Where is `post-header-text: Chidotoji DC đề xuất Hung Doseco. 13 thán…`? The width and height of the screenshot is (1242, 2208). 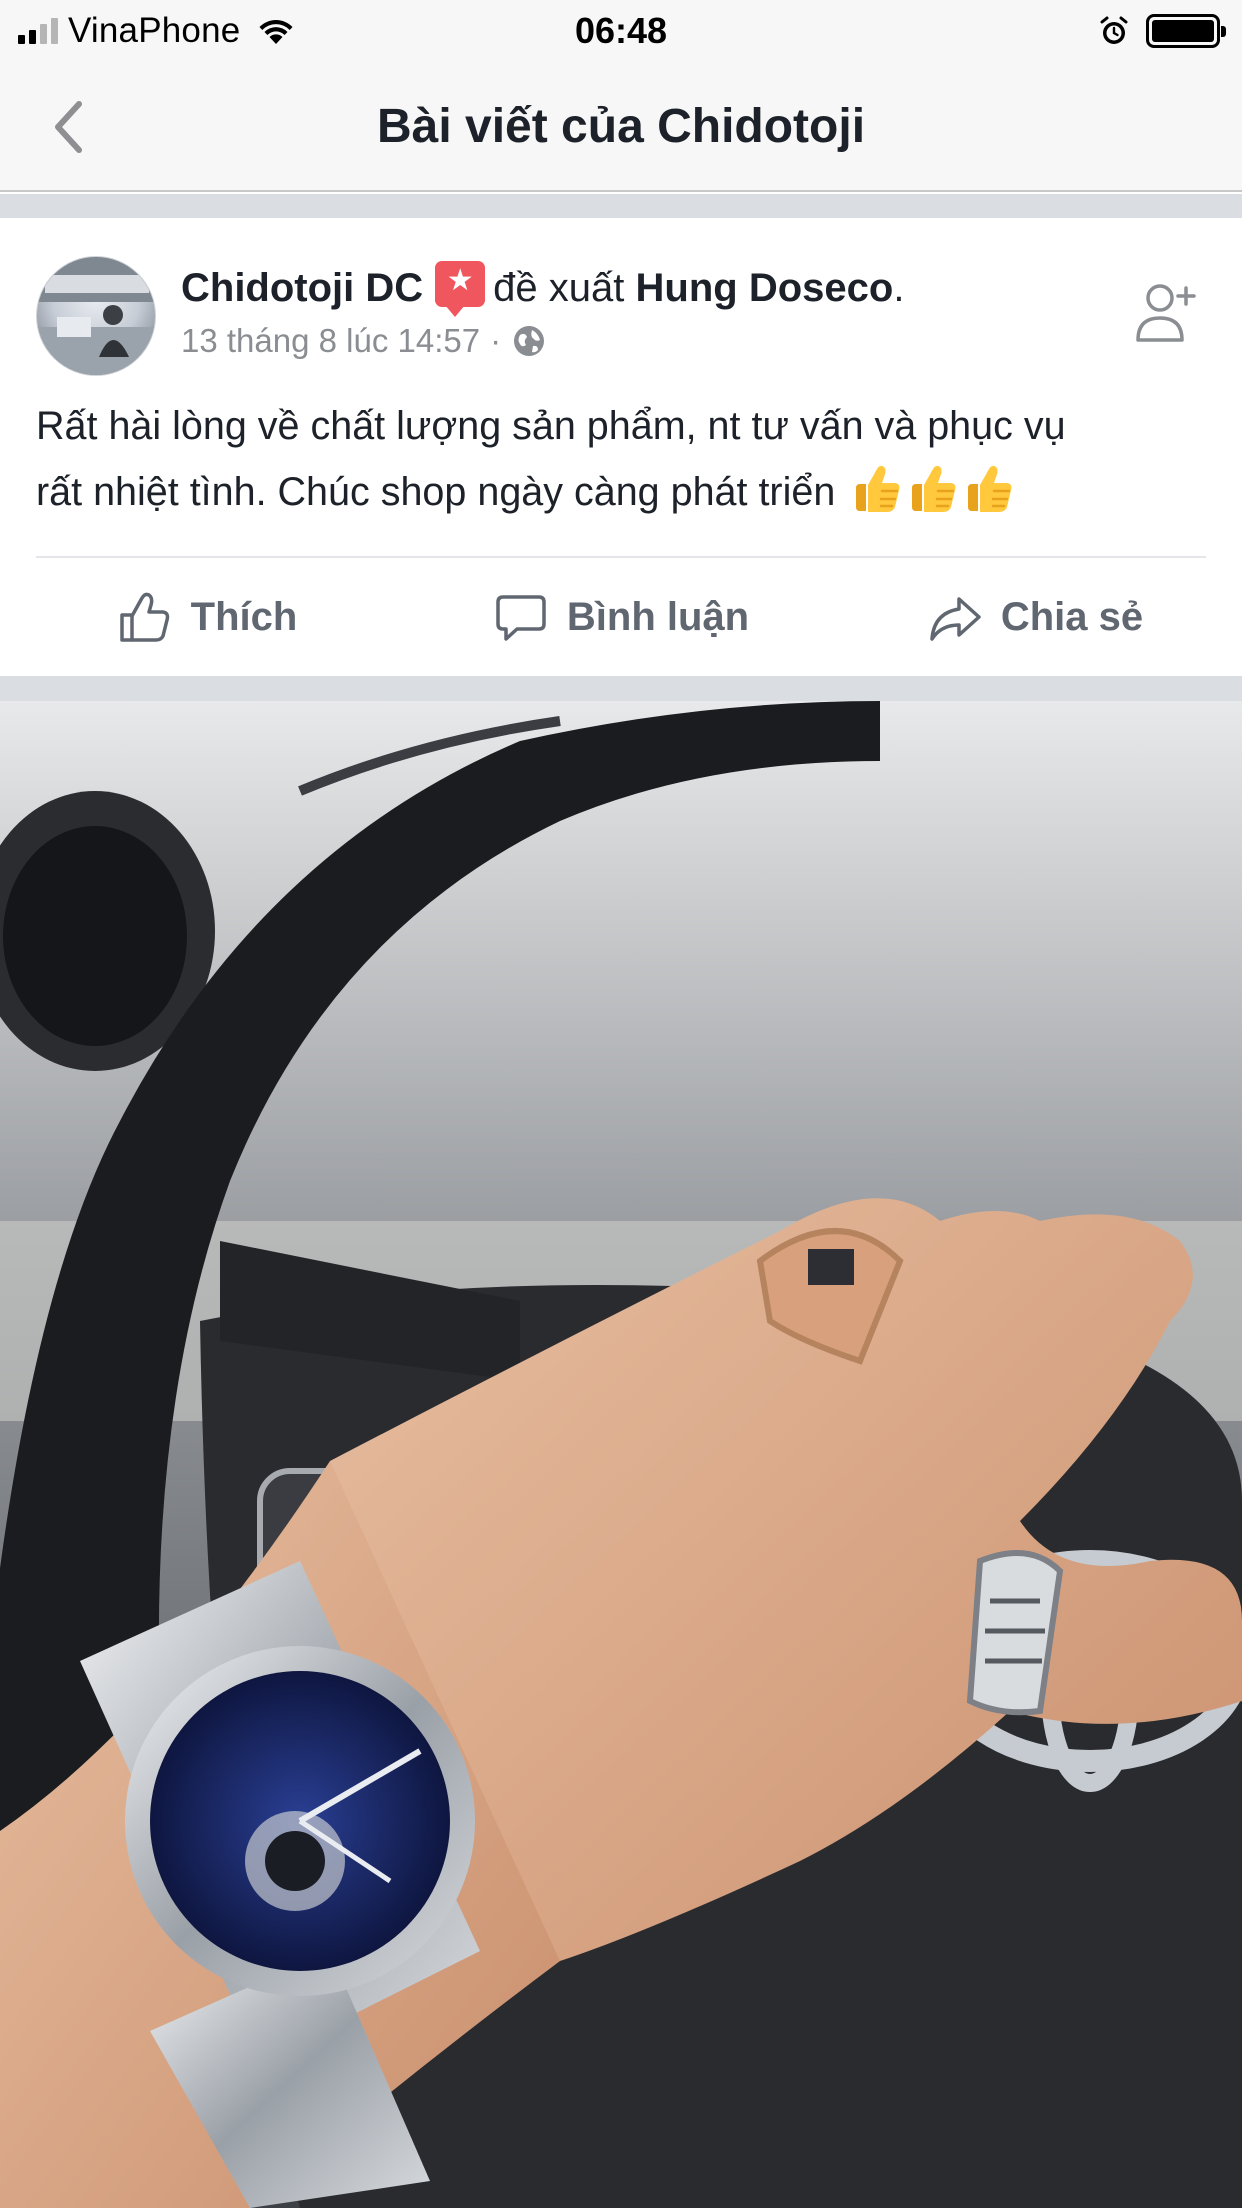
post-header-text: Chidotoji DC đề xuất Hung Doseco. 13 thán… is located at coordinates (641, 310).